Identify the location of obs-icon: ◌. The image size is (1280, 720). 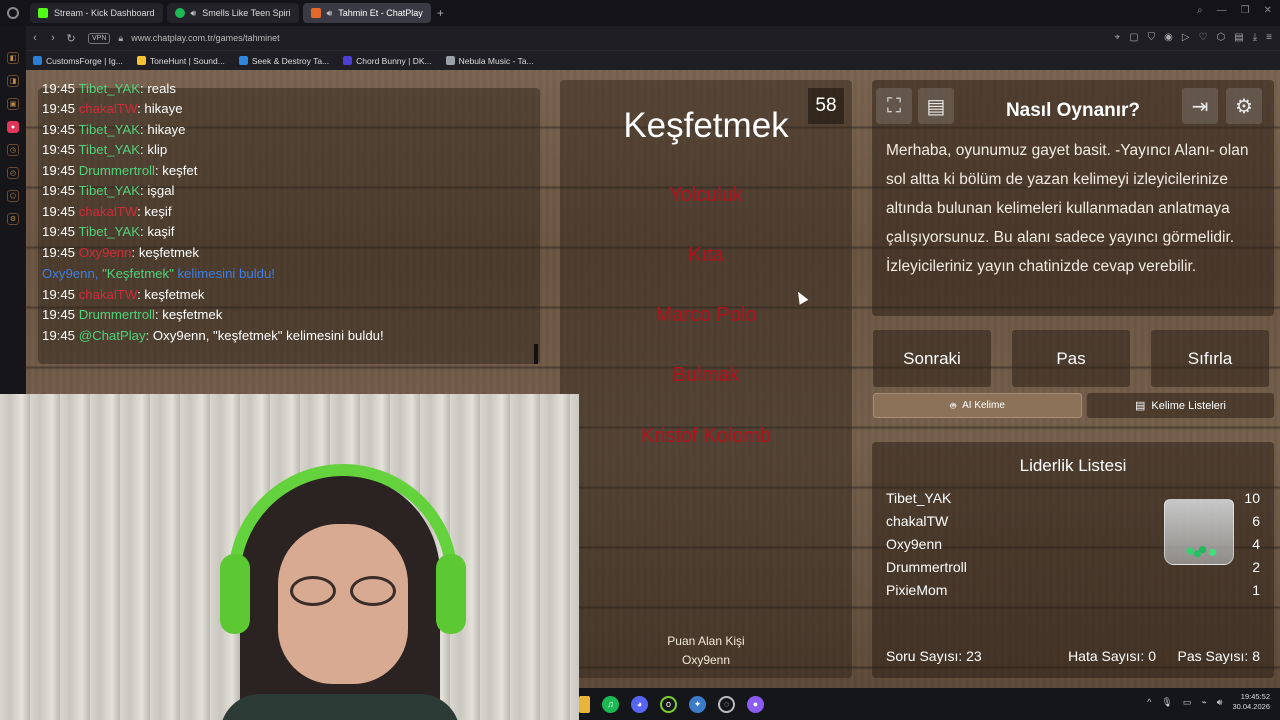
(726, 704).